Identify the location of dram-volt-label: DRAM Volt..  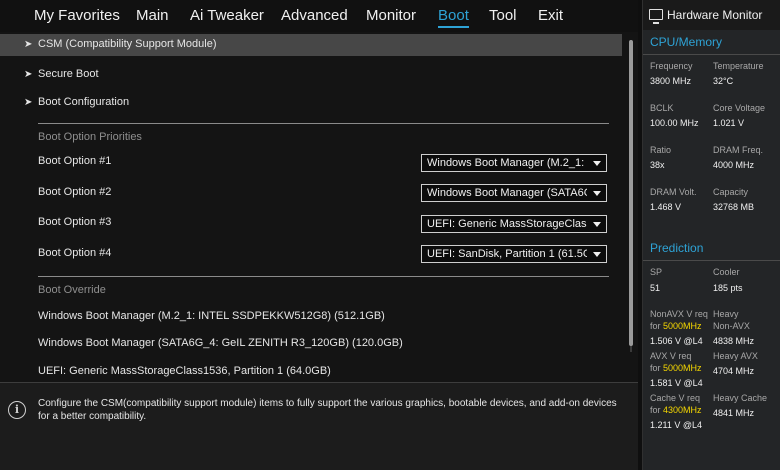
(673, 192).